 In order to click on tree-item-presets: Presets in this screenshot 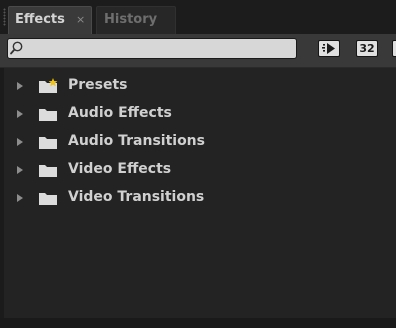, I will do `click(198, 86)`.